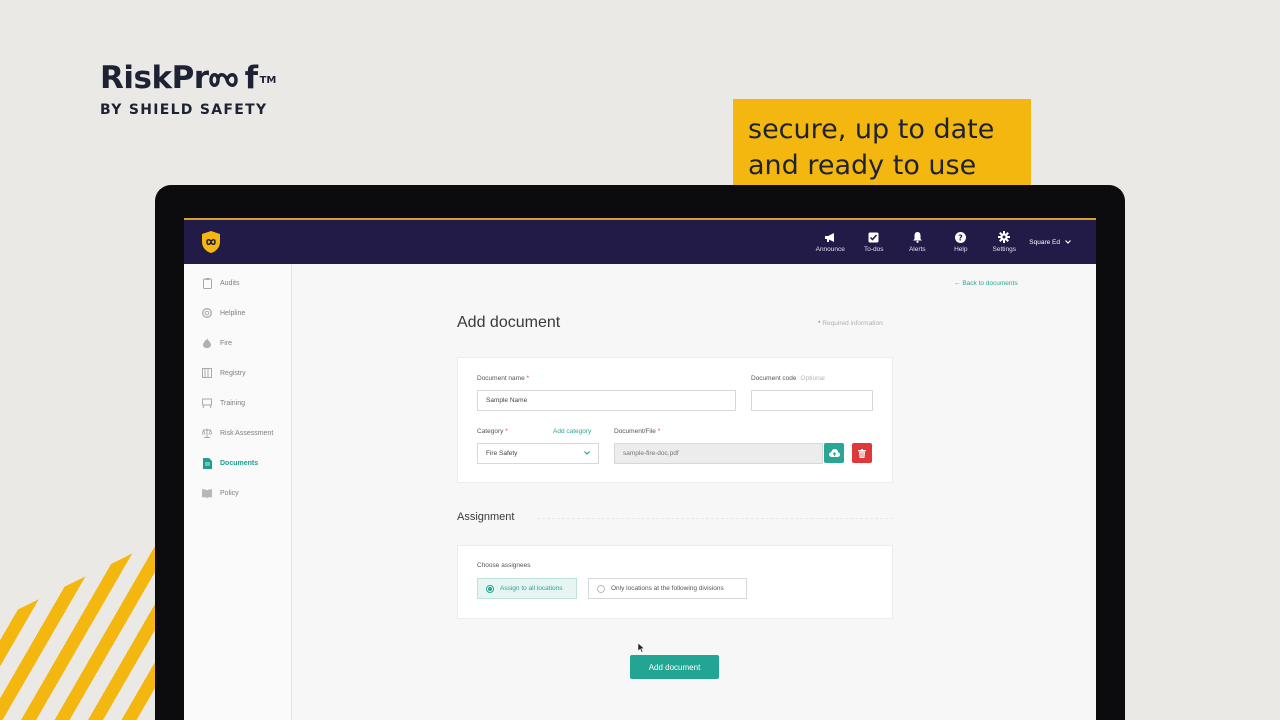 Image resolution: width=1280 pixels, height=720 pixels. What do you see at coordinates (961, 249) in the screenshot?
I see `nav-help-label: Help` at bounding box center [961, 249].